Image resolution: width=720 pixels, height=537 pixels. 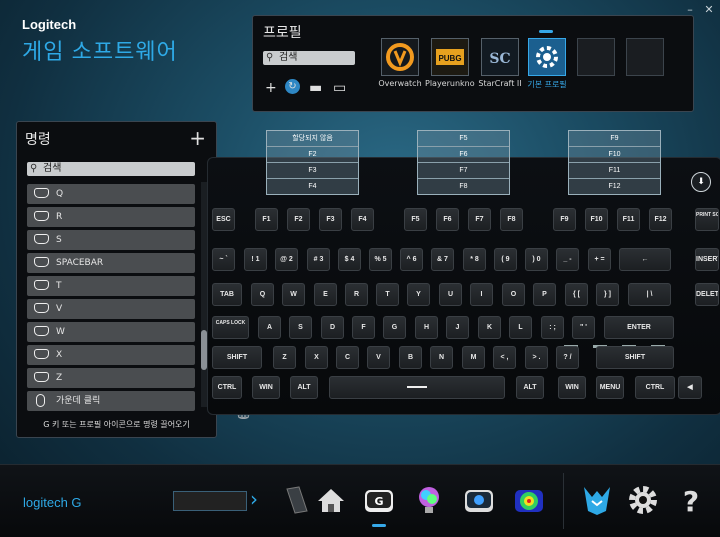 What do you see at coordinates (530, 387) in the screenshot?
I see `keyboard-key: ALT` at bounding box center [530, 387].